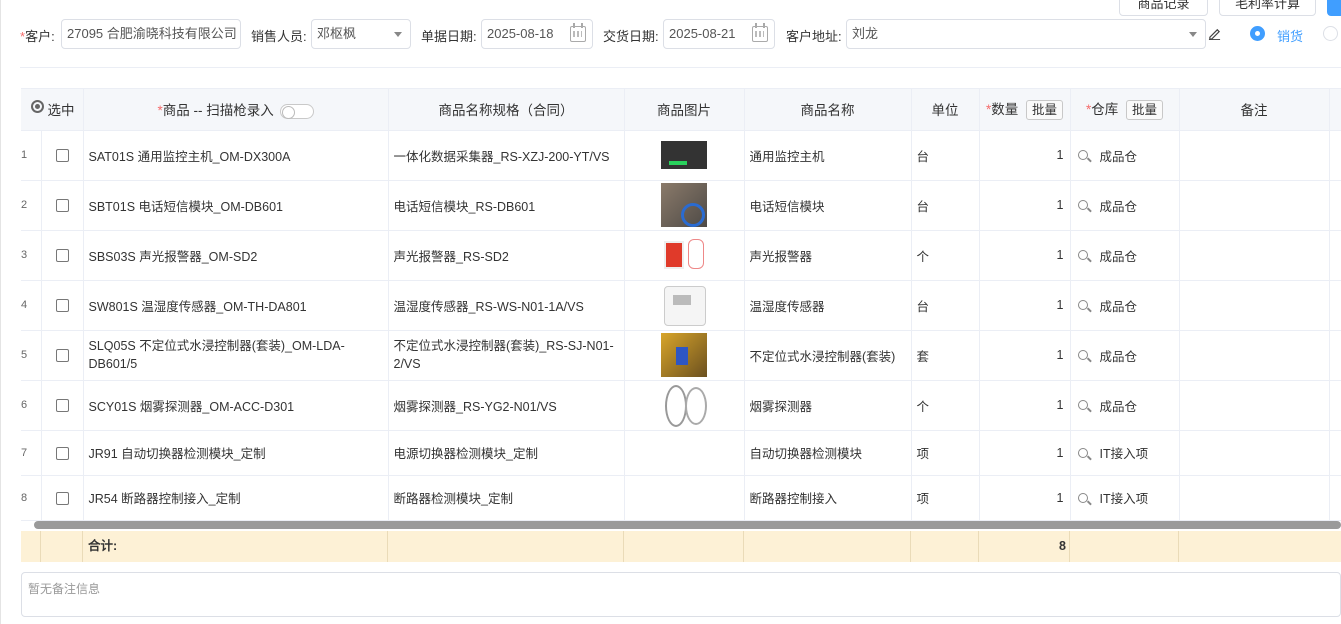 This screenshot has width=1341, height=624. What do you see at coordinates (151, 34) in the screenshot?
I see `customer-input: 27095 合肥渝晓科技有限公司` at bounding box center [151, 34].